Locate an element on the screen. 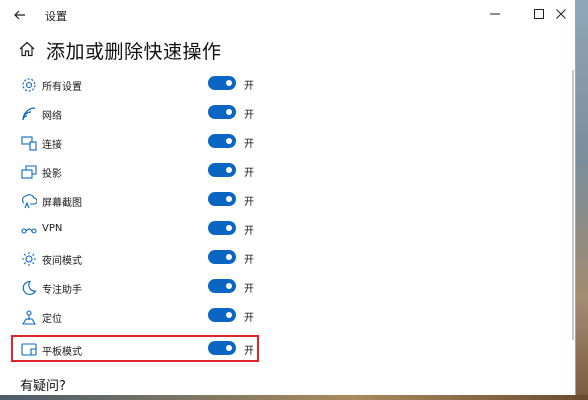 Image resolution: width=588 pixels, height=400 pixels. list-item-connect: 连接 开 is located at coordinates (288, 143).